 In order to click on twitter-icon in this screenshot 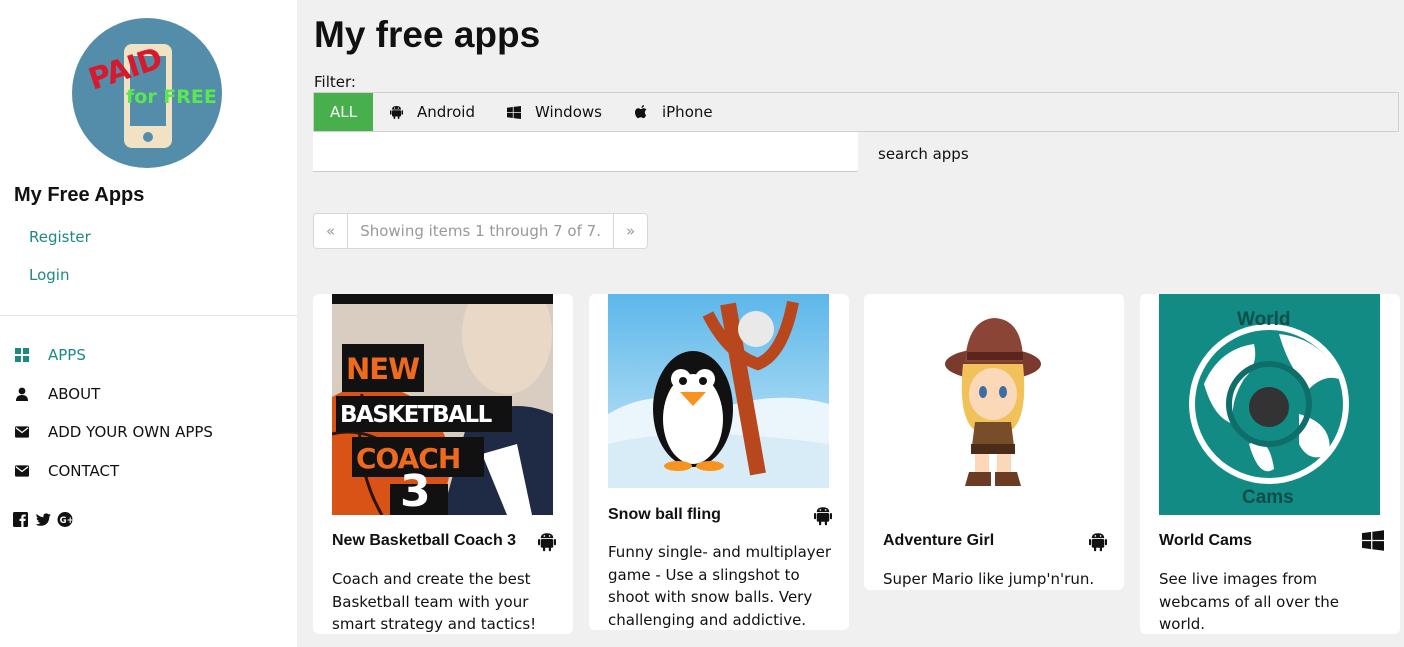, I will do `click(43, 519)`.